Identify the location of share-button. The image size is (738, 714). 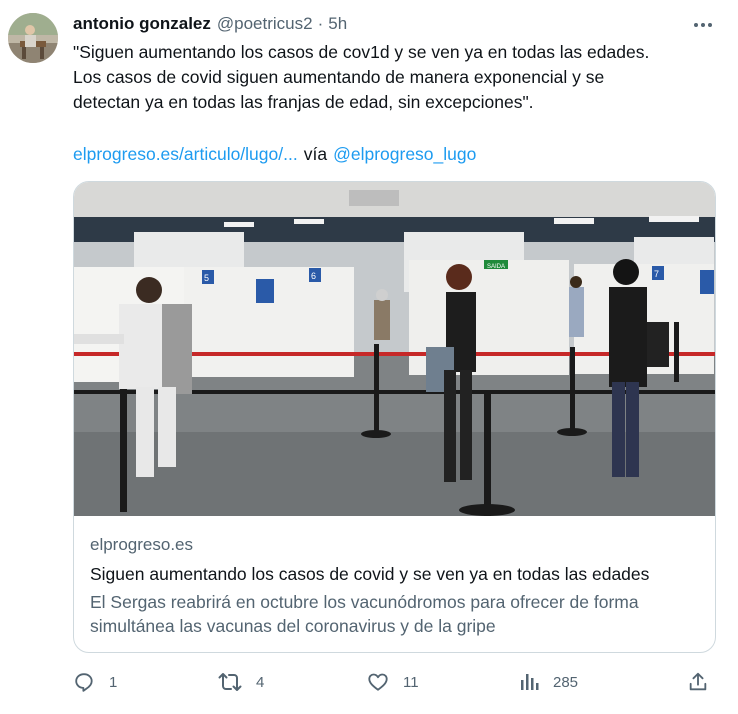
(698, 682).